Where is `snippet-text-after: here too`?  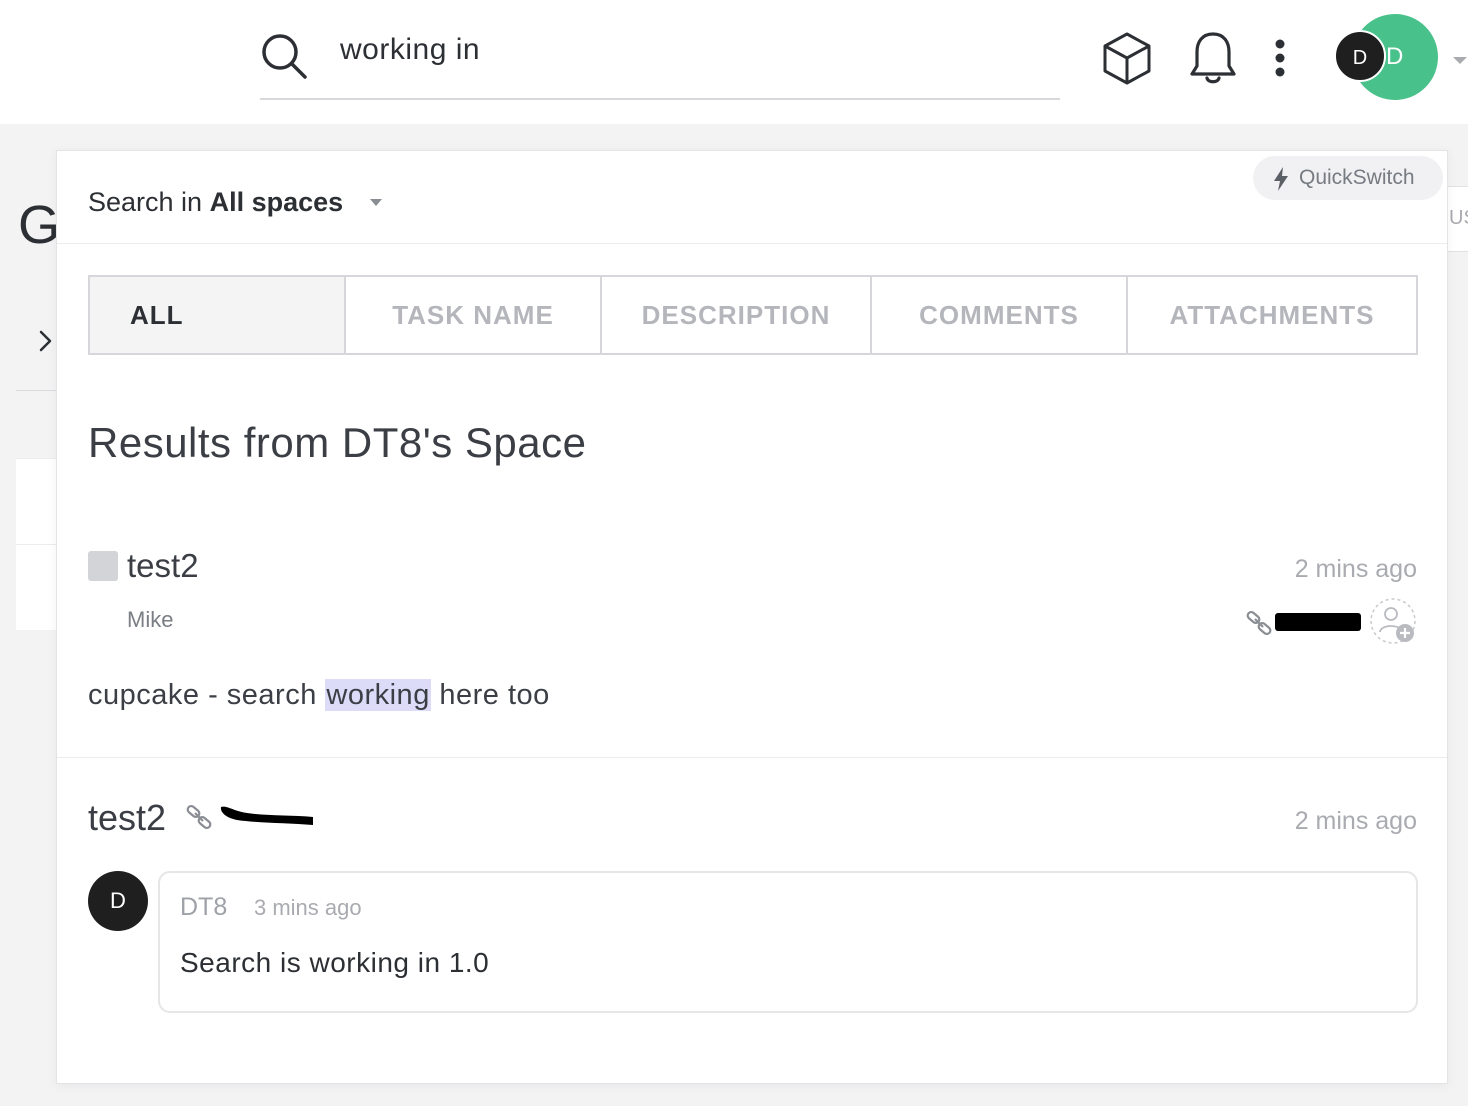
snippet-text-after: here too is located at coordinates (490, 695).